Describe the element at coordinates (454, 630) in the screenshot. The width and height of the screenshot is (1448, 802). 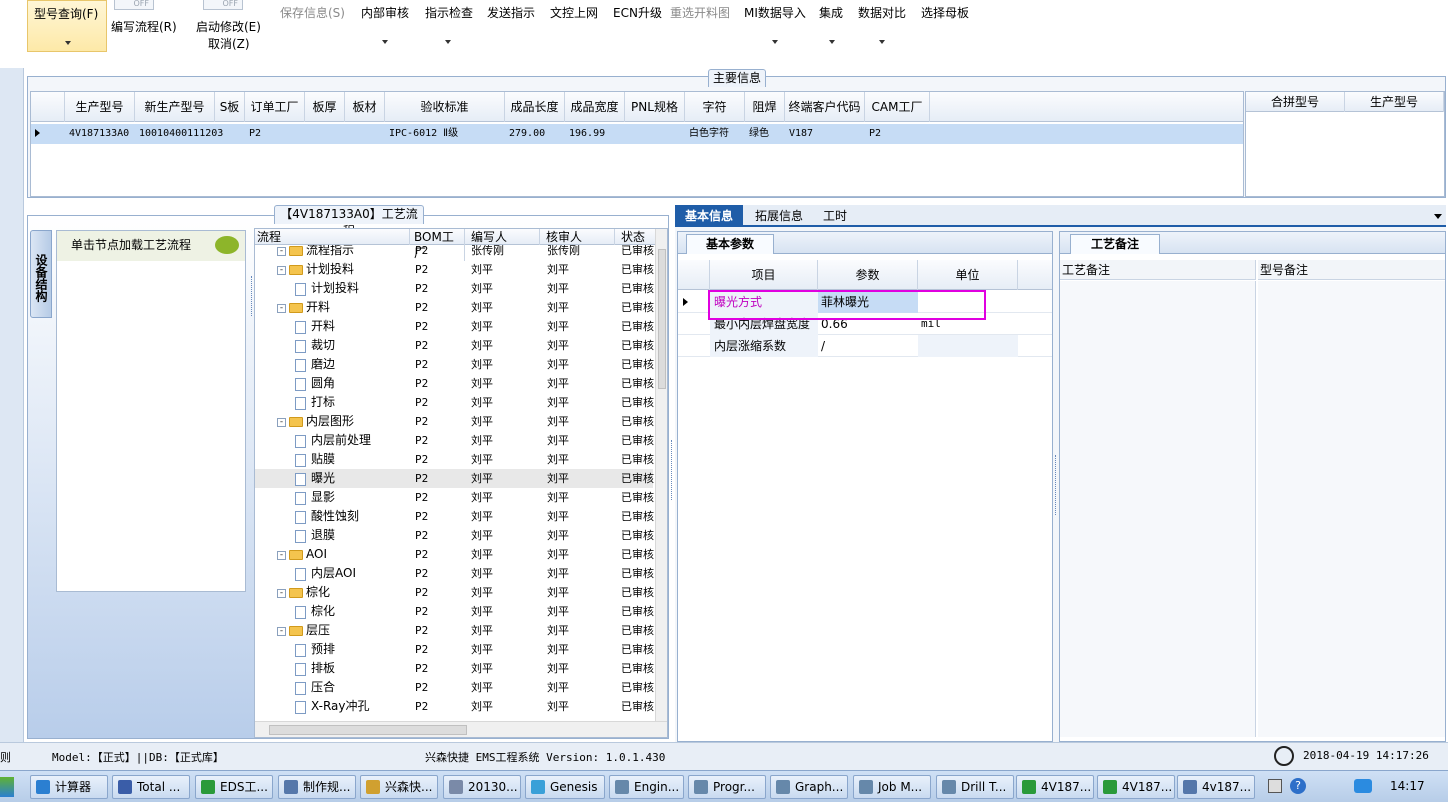
I see `tree-row: - 层压 P2 刘平 刘平 已审核` at that location.